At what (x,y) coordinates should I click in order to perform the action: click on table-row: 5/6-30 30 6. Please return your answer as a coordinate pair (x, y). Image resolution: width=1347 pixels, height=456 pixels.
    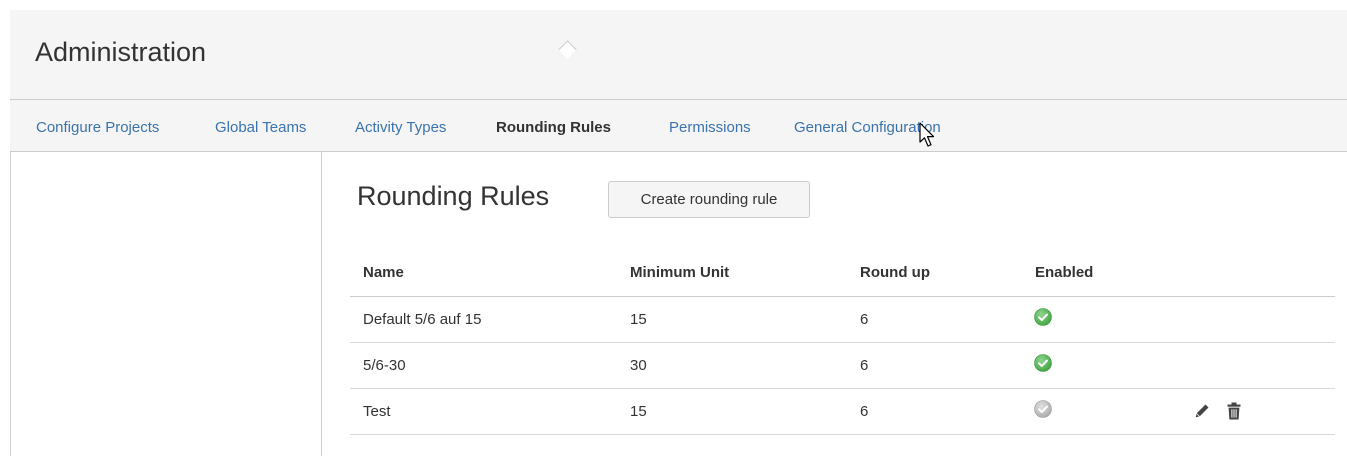
    Looking at the image, I should click on (842, 366).